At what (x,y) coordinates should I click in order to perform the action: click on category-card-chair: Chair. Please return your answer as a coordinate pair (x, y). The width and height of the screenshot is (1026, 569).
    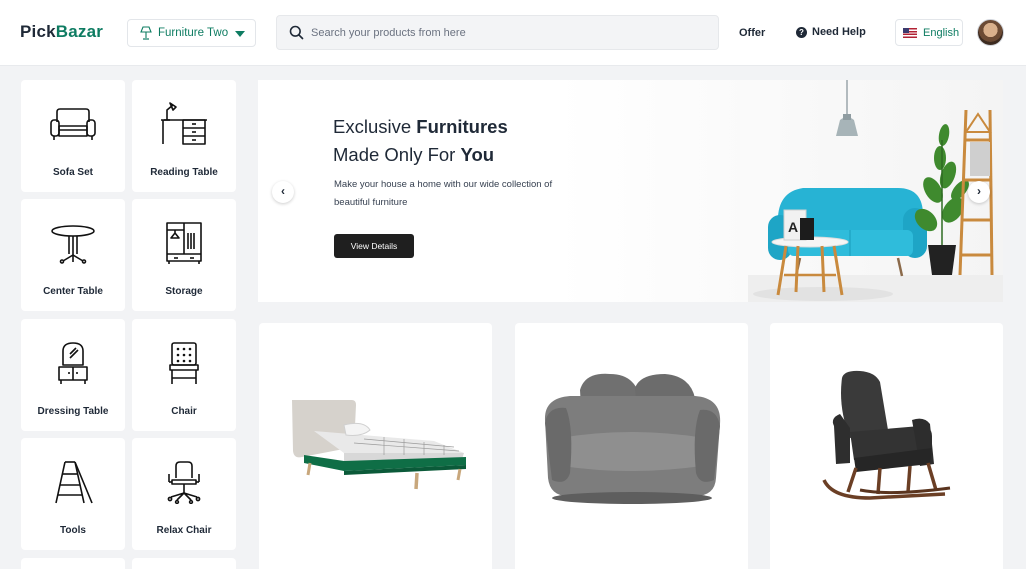
    Looking at the image, I should click on (184, 375).